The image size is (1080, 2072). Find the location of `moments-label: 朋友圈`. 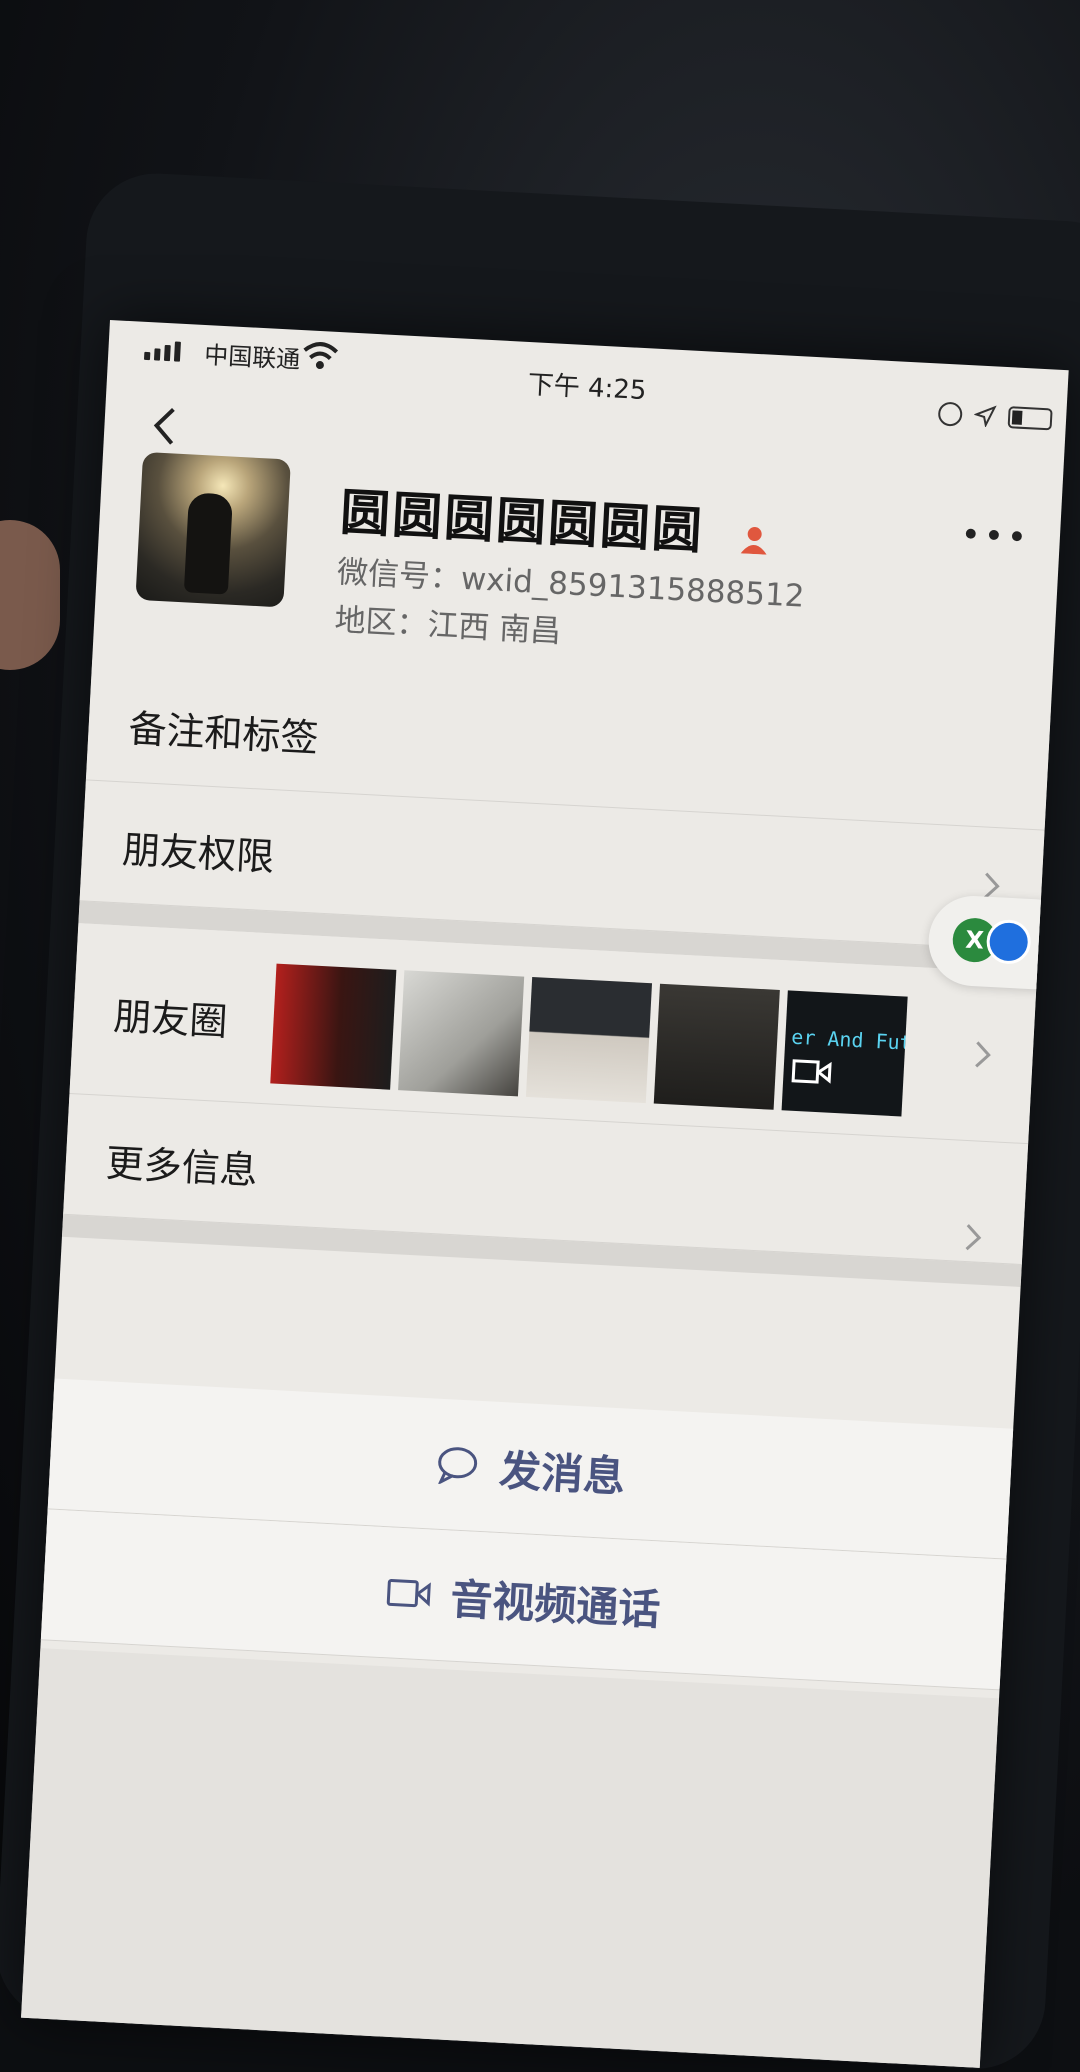

moments-label: 朋友圈 is located at coordinates (170, 1019).